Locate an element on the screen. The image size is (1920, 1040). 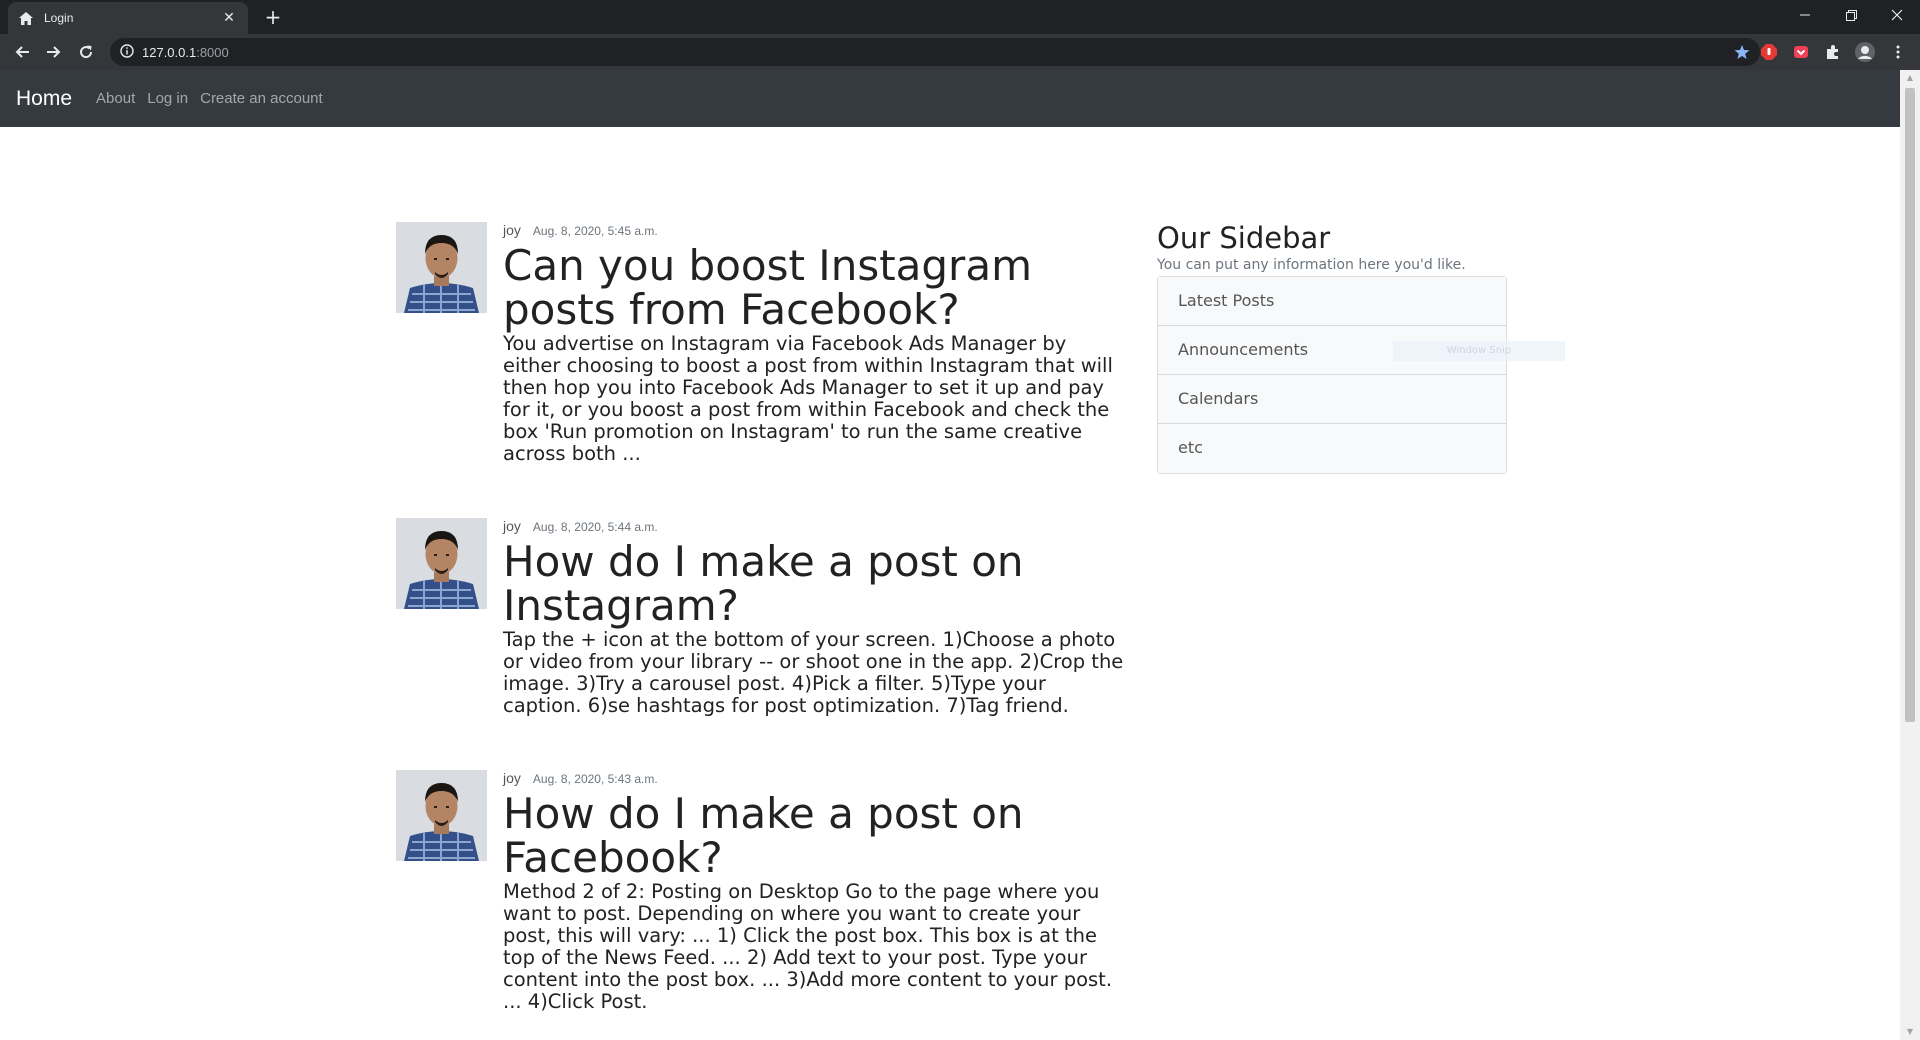
close-window-icon is located at coordinates (1897, 15).